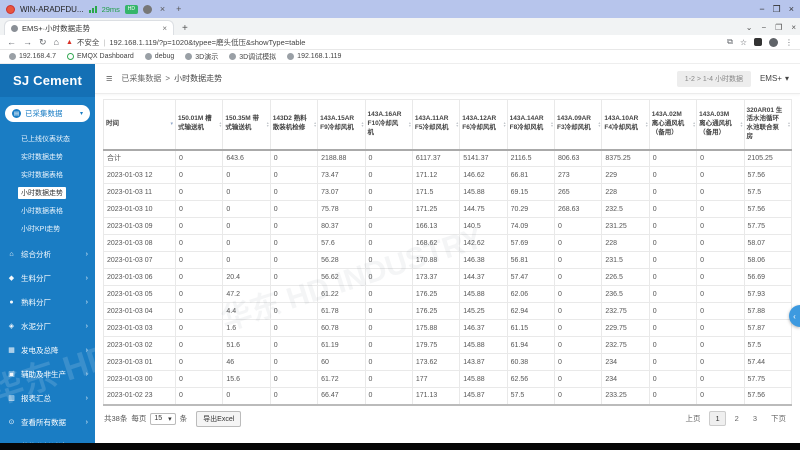 Image resolution: width=800 pixels, height=450 pixels. I want to click on browser-minimize-icon: −, so click(763, 27).